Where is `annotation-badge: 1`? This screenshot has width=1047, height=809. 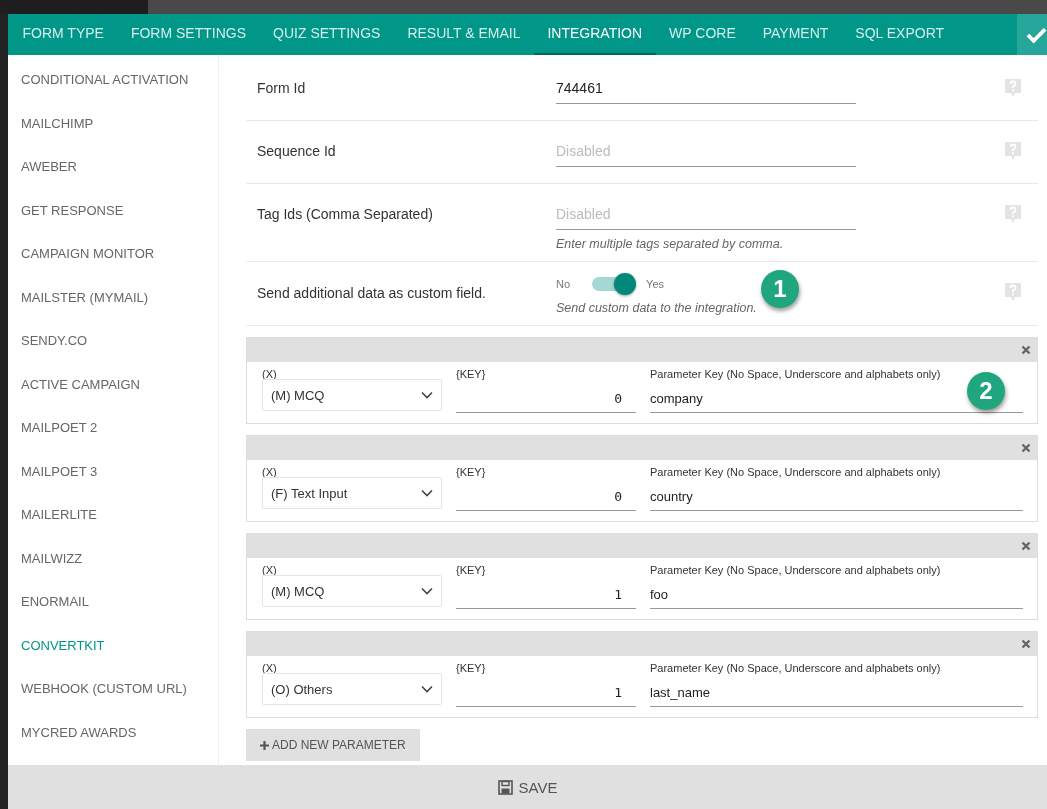 annotation-badge: 1 is located at coordinates (780, 289).